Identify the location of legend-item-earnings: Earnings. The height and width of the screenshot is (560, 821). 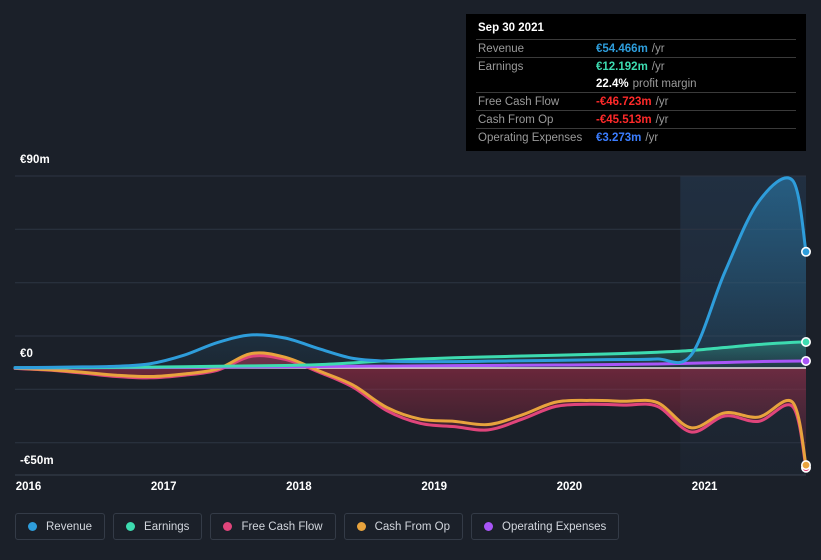
(158, 526).